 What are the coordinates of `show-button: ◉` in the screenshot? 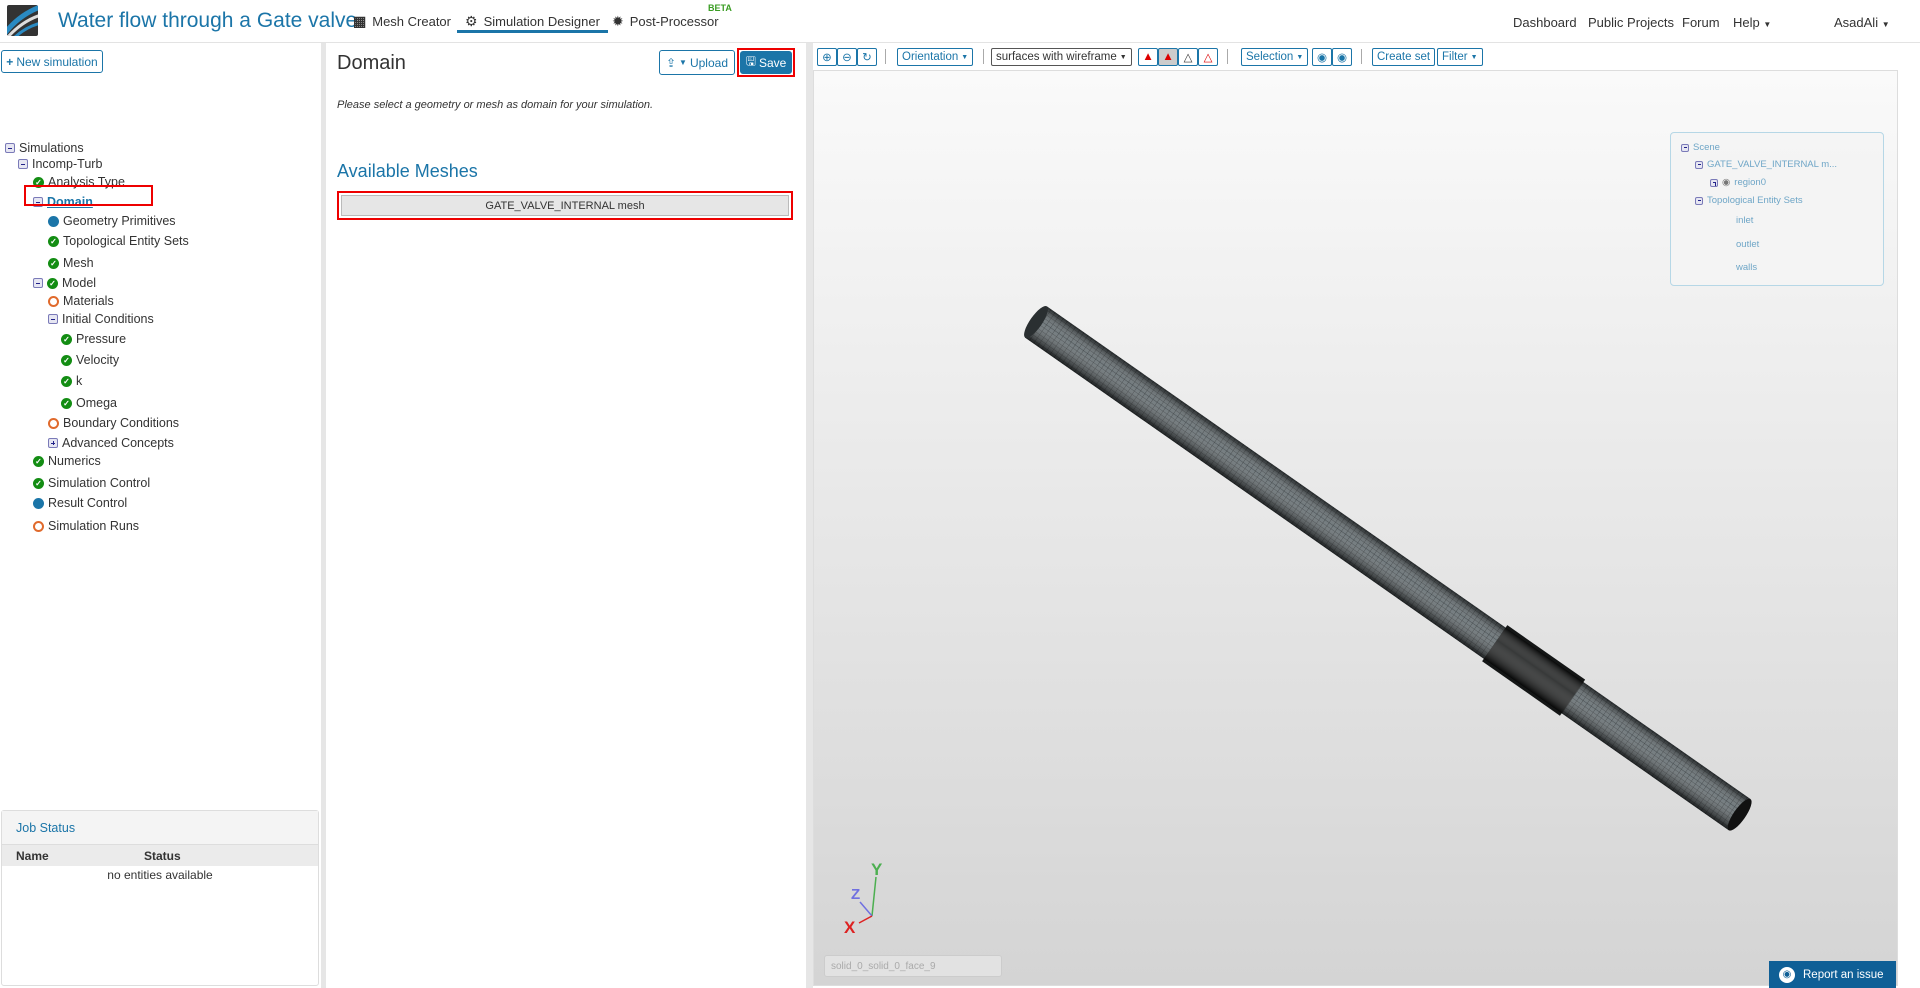 It's located at (1342, 57).